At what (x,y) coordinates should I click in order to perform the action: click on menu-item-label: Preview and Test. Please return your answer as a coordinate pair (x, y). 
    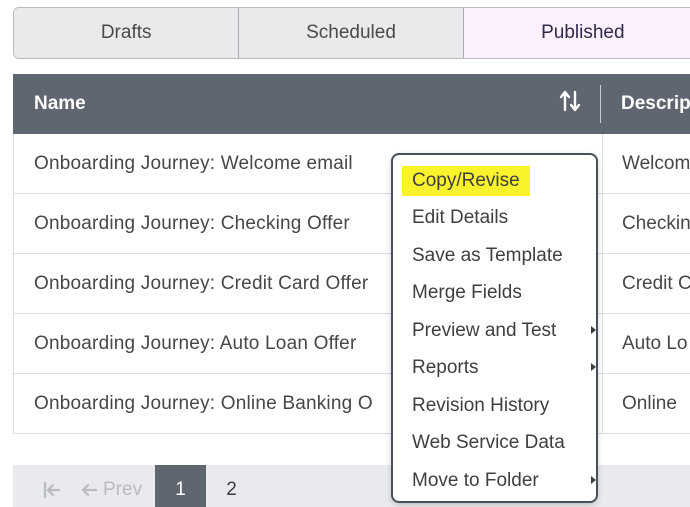
    Looking at the image, I should click on (484, 330).